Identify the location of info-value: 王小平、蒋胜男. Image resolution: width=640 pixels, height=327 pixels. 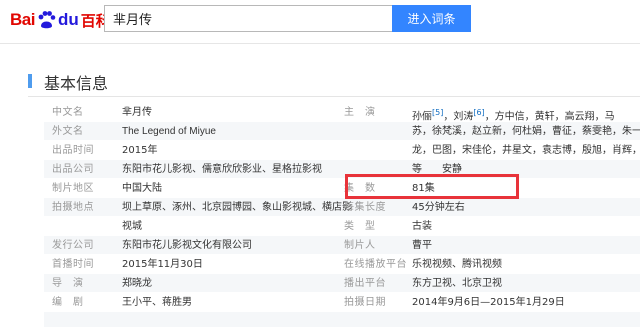
(157, 302).